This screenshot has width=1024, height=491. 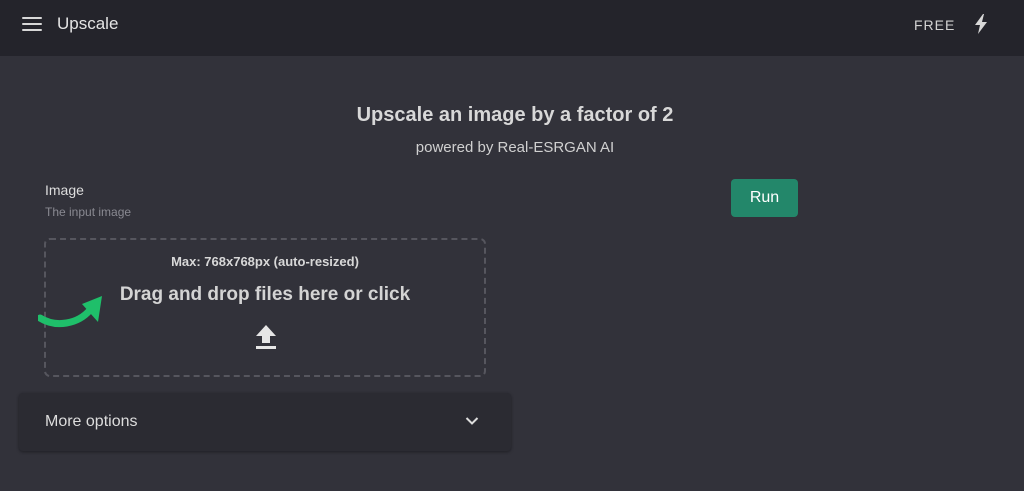 I want to click on more-options-label: More options, so click(x=91, y=421).